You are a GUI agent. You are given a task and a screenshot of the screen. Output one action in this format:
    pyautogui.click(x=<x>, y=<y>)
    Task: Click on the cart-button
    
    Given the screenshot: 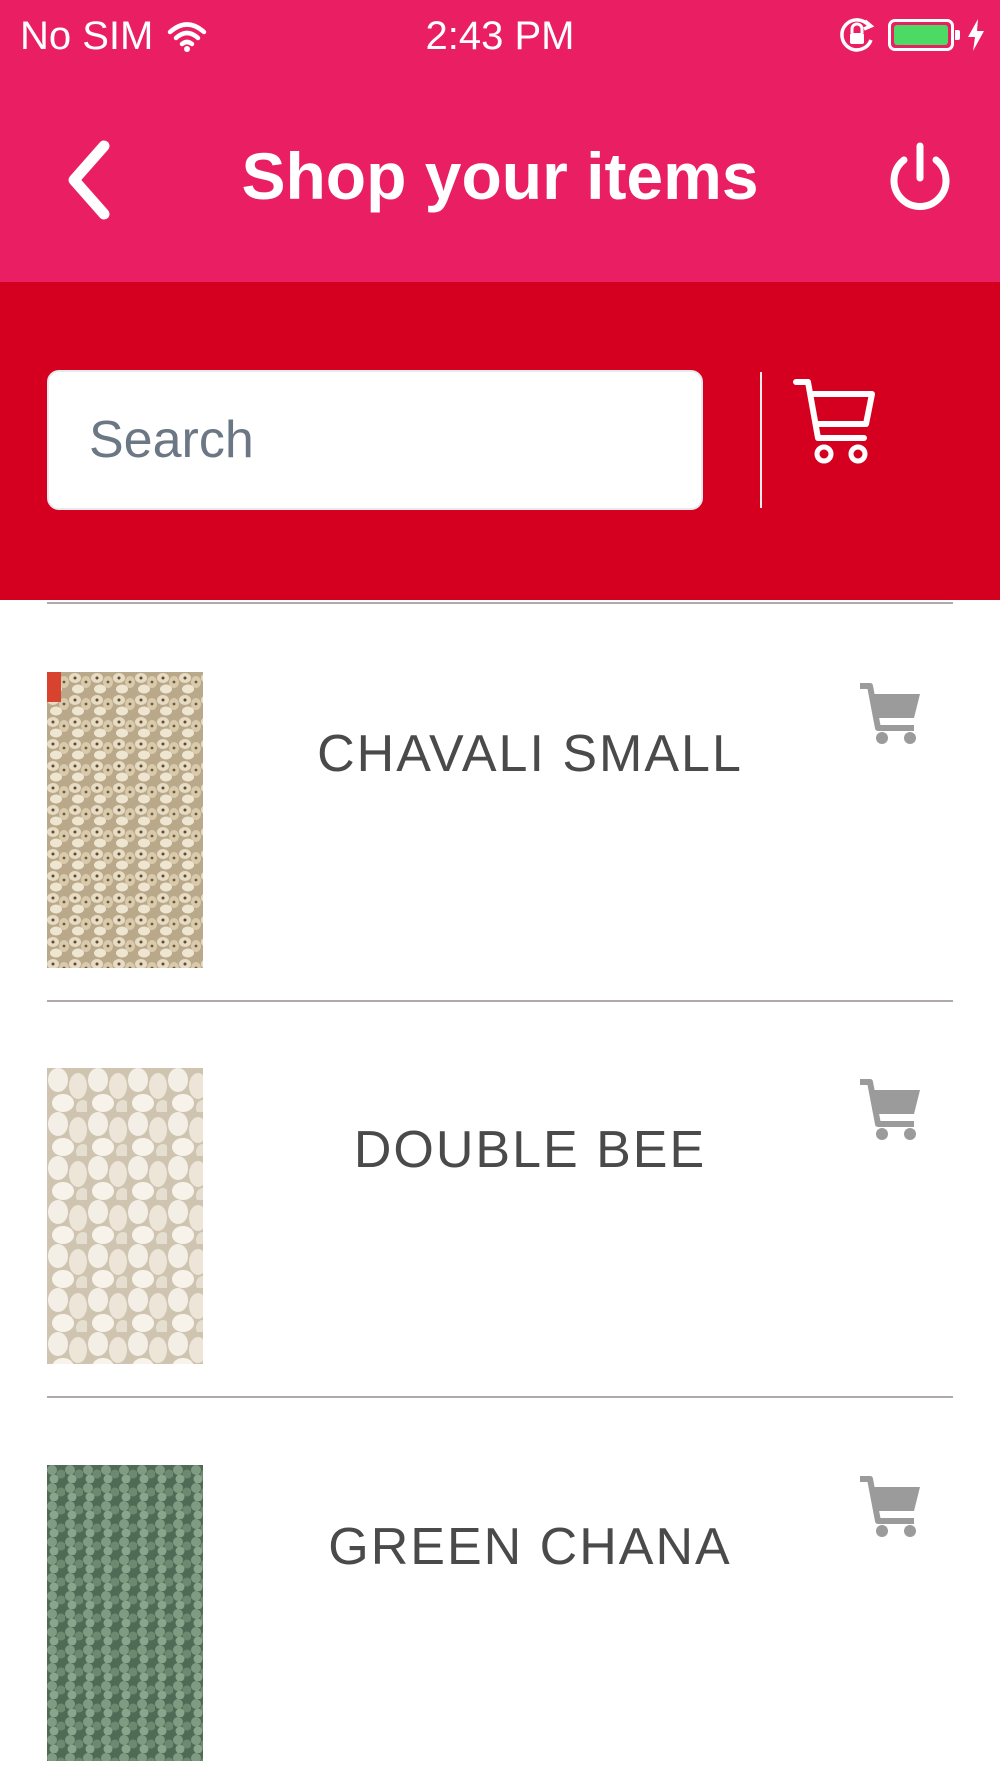 What is the action you would take?
    pyautogui.click(x=834, y=421)
    